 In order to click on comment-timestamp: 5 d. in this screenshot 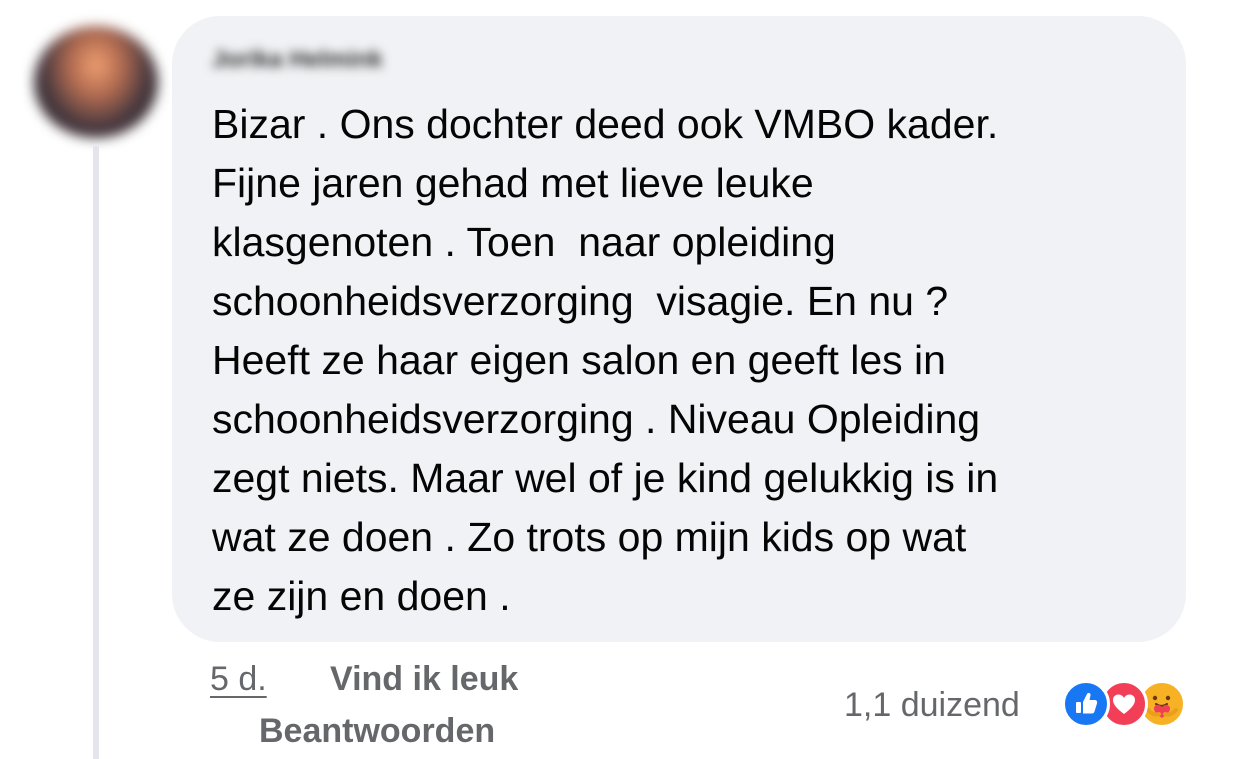, I will do `click(238, 679)`.